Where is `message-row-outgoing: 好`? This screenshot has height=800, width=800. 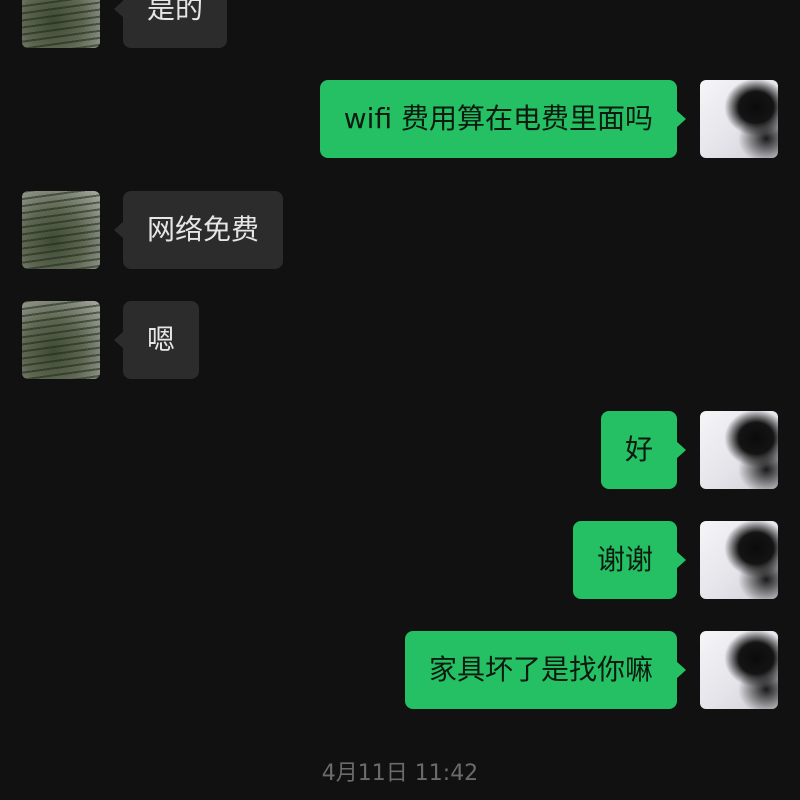 message-row-outgoing: 好 is located at coordinates (400, 450).